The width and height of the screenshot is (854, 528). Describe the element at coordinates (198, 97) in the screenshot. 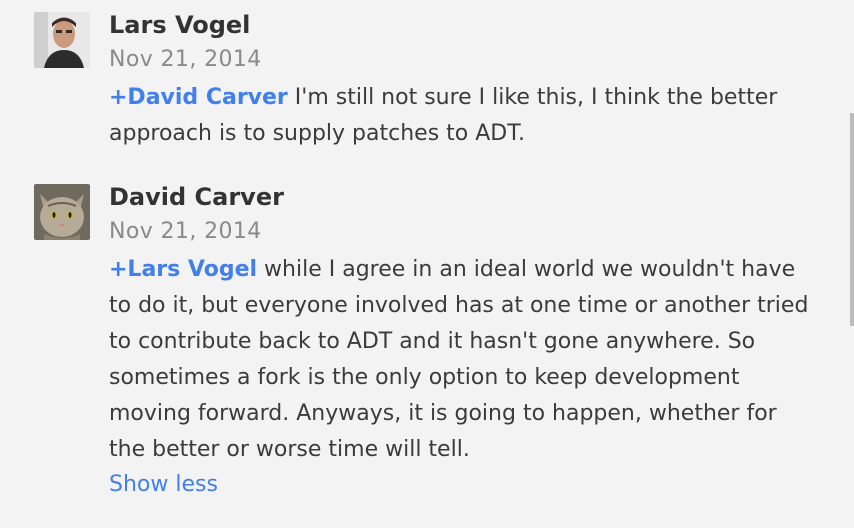

I see `mention-link: +David Carver` at that location.